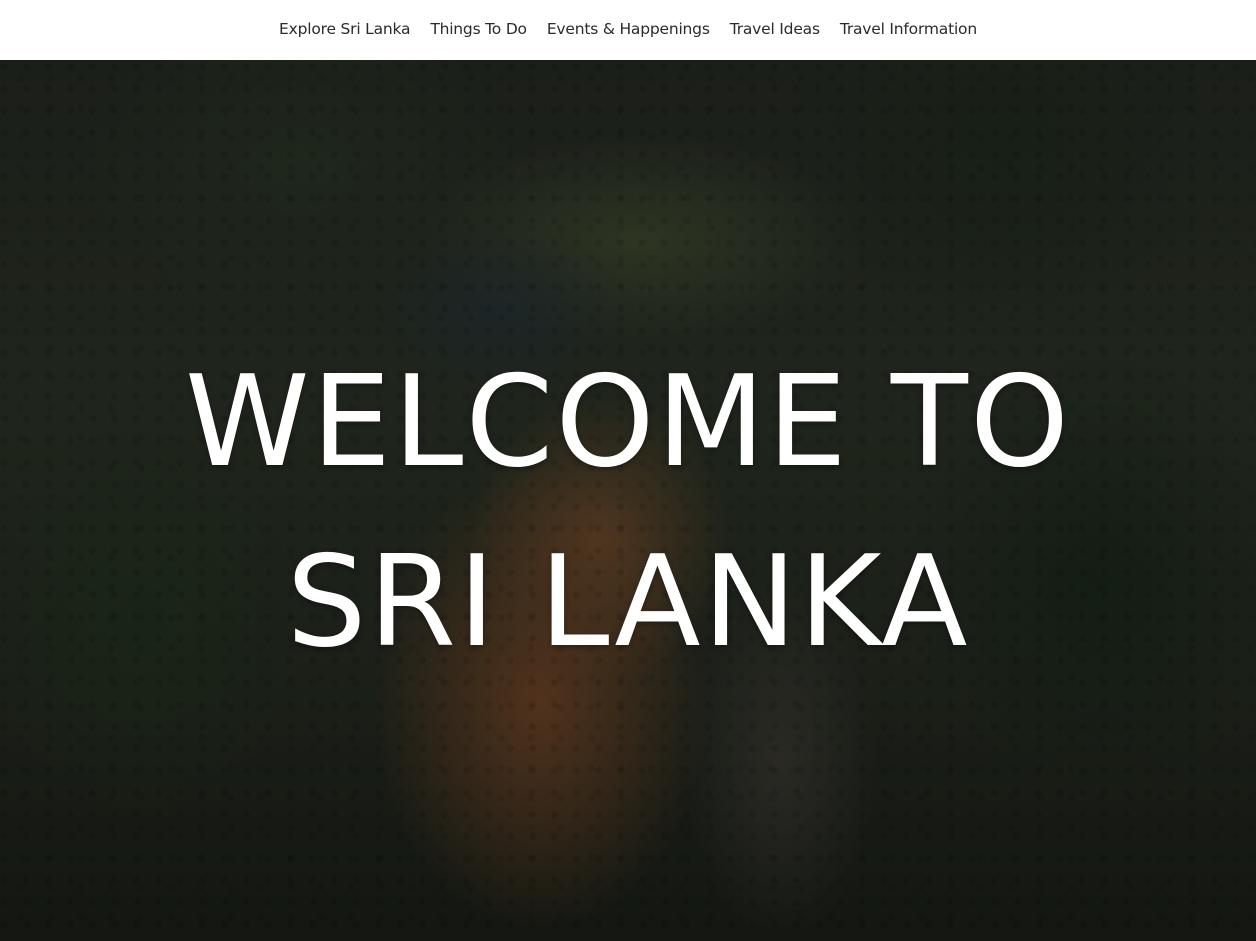 This screenshot has width=1256, height=941. Describe the element at coordinates (908, 29) in the screenshot. I see `nav-travel-information: Travel Information` at that location.